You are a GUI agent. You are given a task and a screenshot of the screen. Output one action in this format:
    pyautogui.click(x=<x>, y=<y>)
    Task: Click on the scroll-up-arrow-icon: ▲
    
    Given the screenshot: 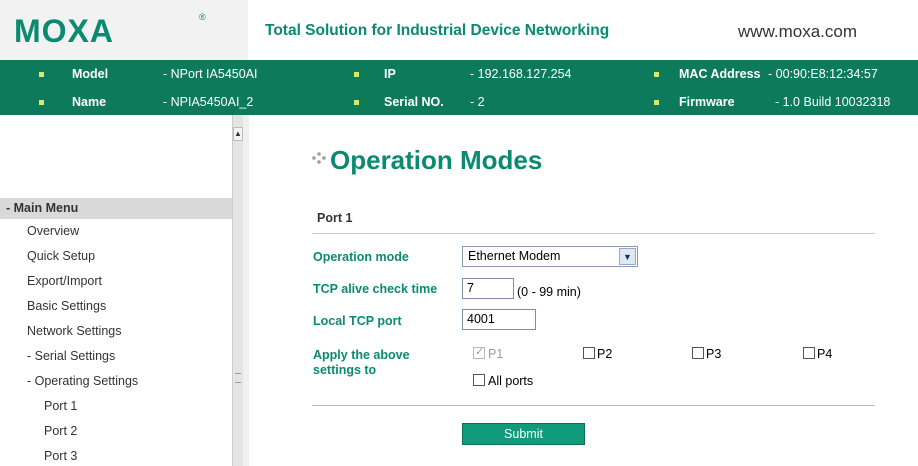 What is the action you would take?
    pyautogui.click(x=238, y=134)
    